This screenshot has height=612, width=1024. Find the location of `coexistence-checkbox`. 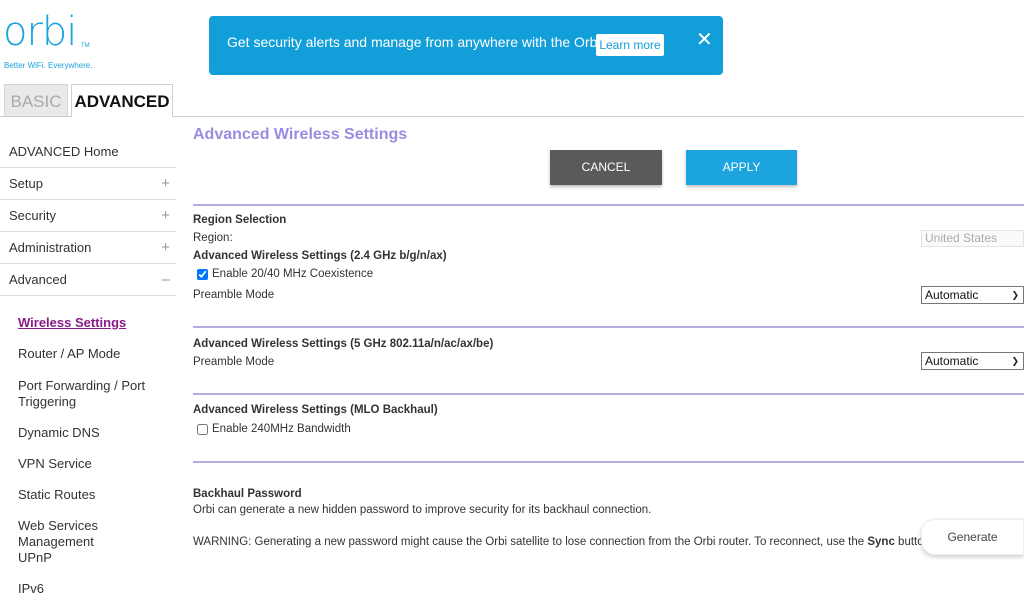

coexistence-checkbox is located at coordinates (202, 274).